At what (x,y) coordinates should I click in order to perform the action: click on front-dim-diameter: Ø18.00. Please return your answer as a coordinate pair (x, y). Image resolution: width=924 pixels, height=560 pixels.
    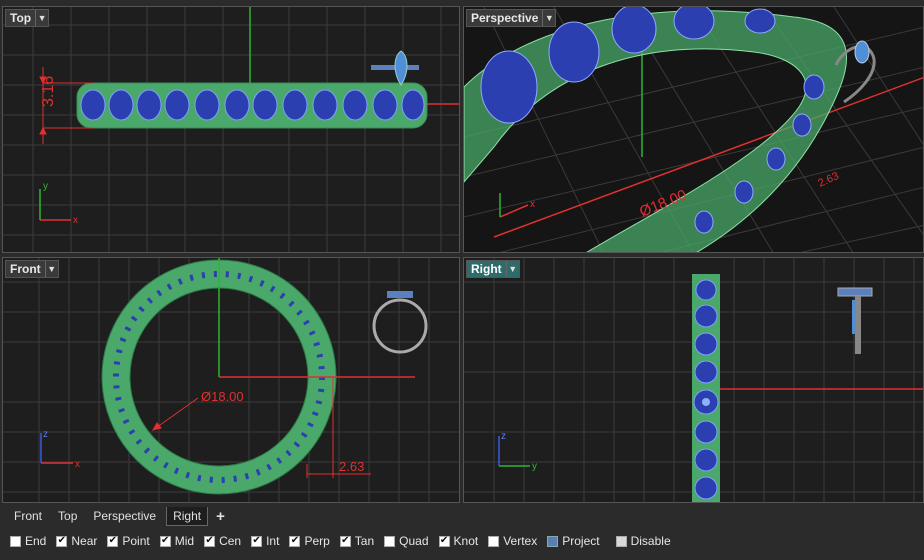
    Looking at the image, I should click on (222, 396).